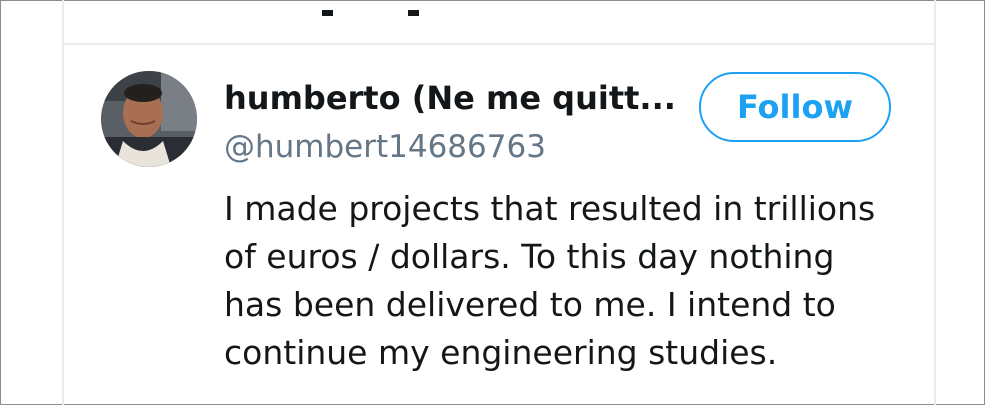  I want to click on tweet-text-line: continue my engineering studies., so click(501, 352).